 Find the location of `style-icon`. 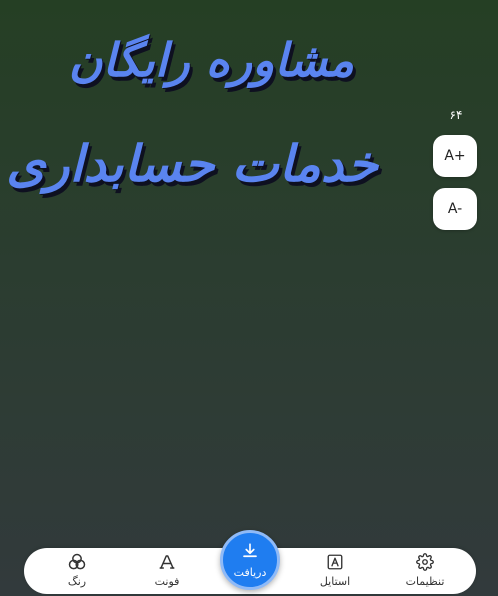

style-icon is located at coordinates (335, 562).